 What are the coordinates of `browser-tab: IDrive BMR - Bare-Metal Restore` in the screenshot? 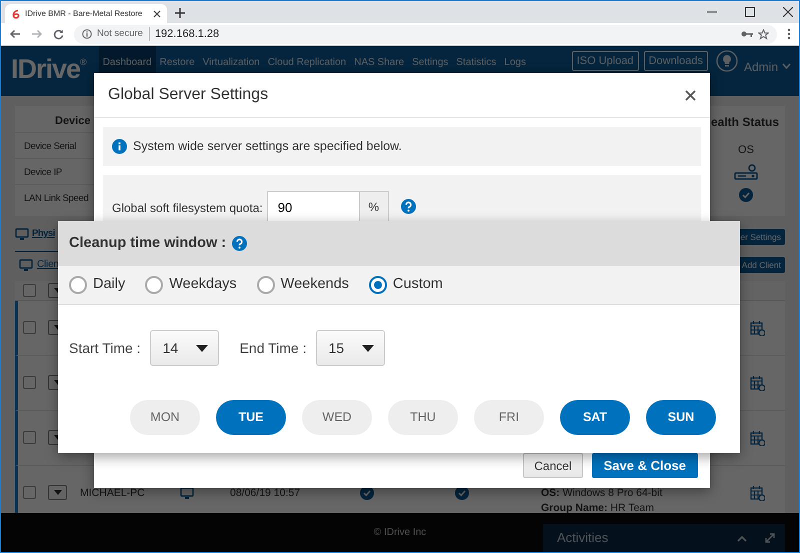 It's located at (86, 13).